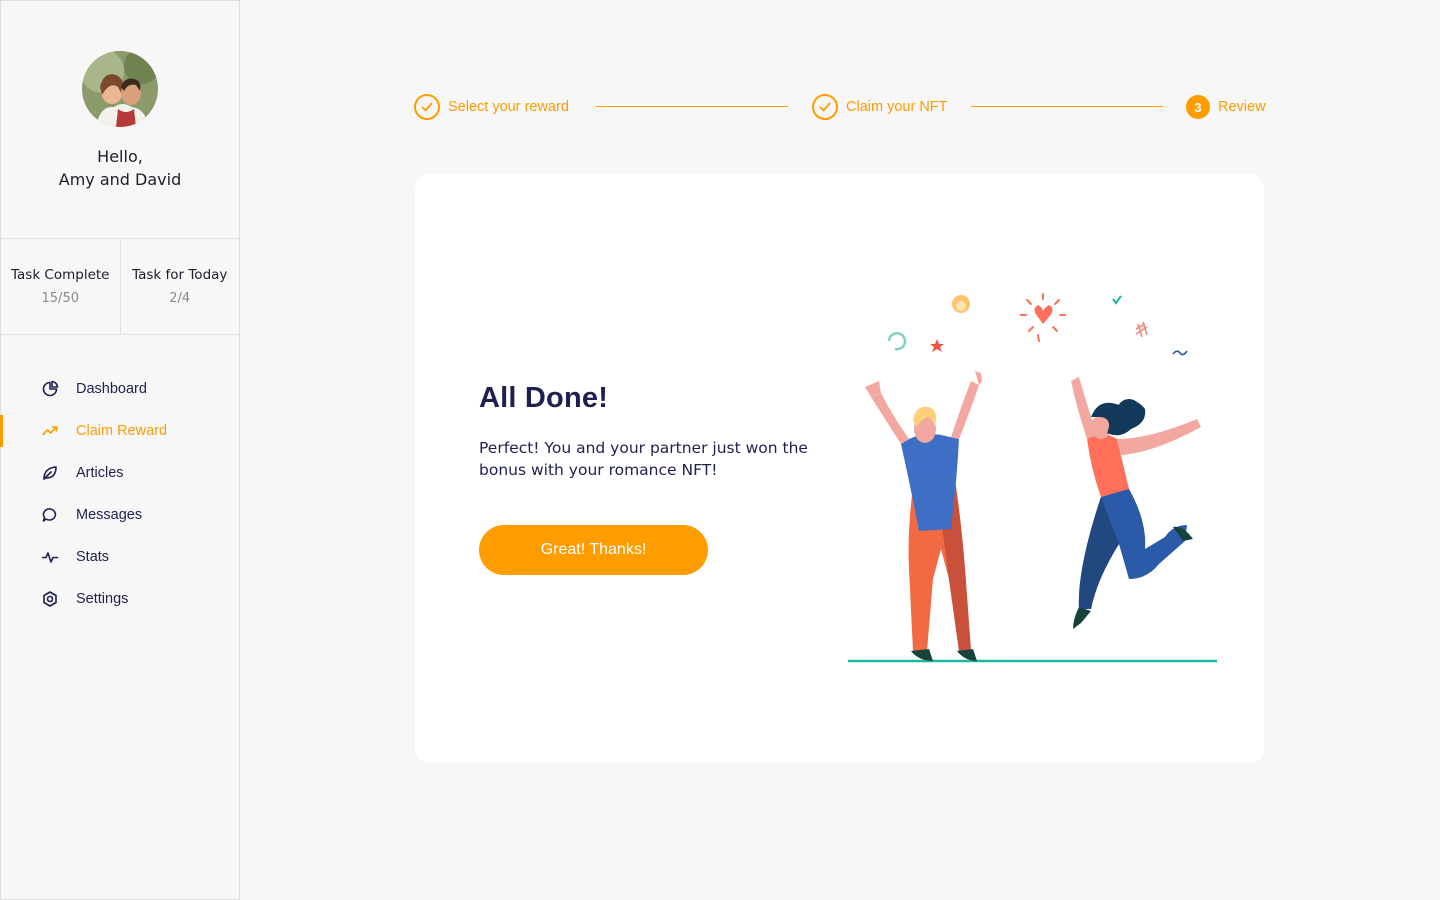 The image size is (1440, 900). I want to click on sidebar-item-messages: Messages, so click(120, 515).